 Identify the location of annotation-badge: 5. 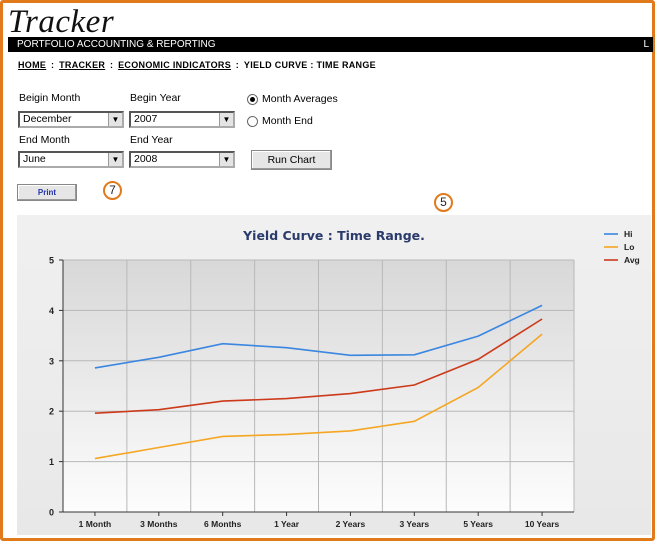
(443, 202).